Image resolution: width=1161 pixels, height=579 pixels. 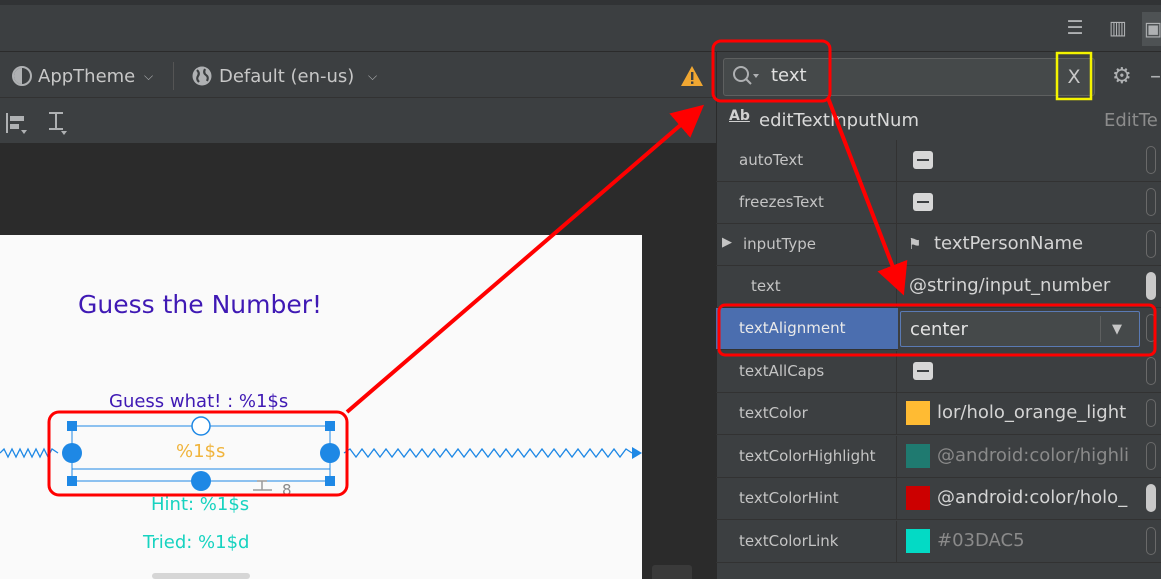 What do you see at coordinates (18, 123) in the screenshot?
I see `align-left-icon` at bounding box center [18, 123].